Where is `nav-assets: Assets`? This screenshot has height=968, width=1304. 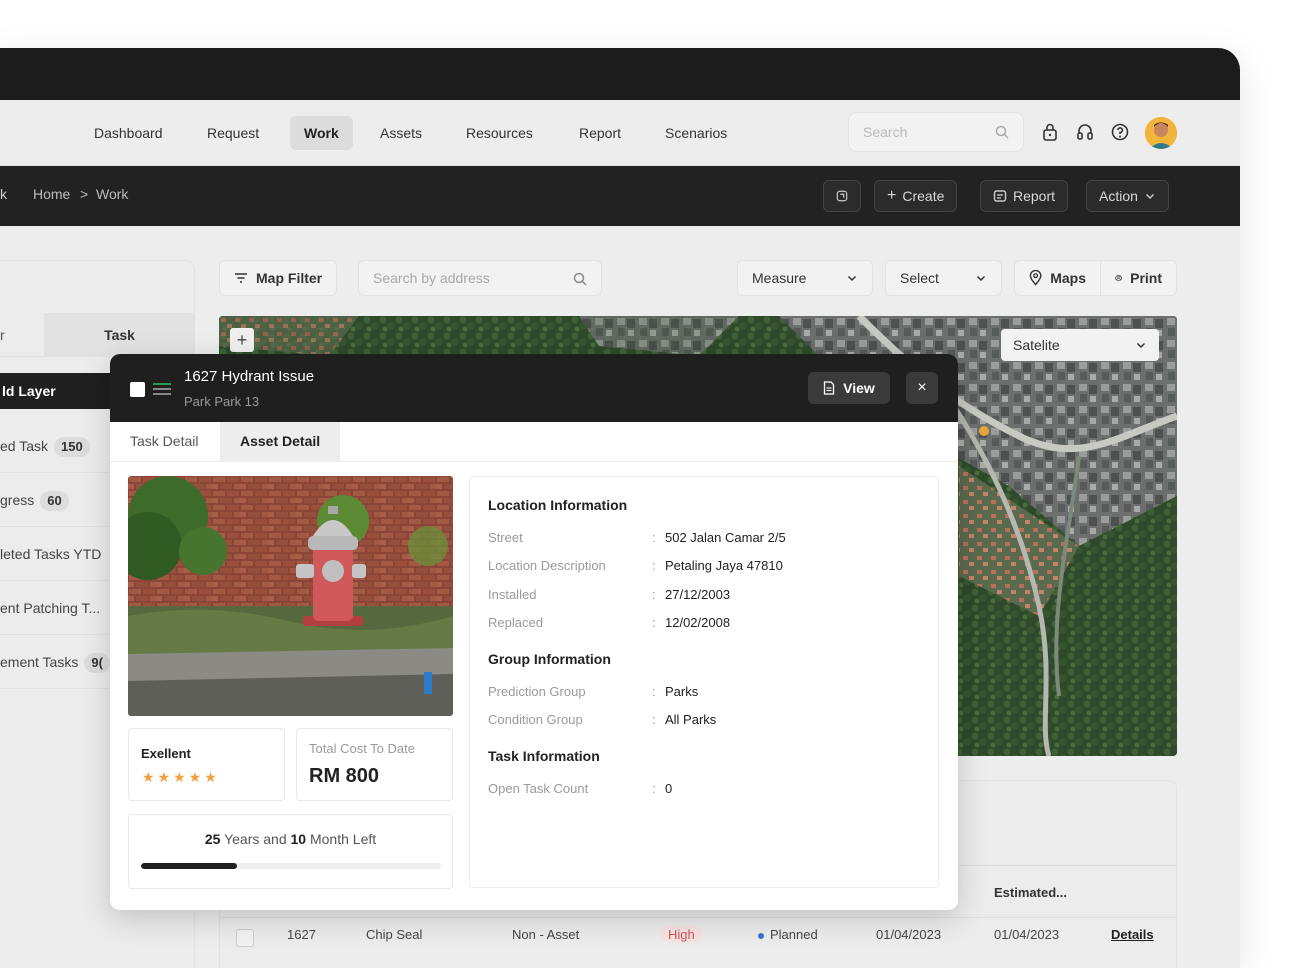
nav-assets: Assets is located at coordinates (401, 133).